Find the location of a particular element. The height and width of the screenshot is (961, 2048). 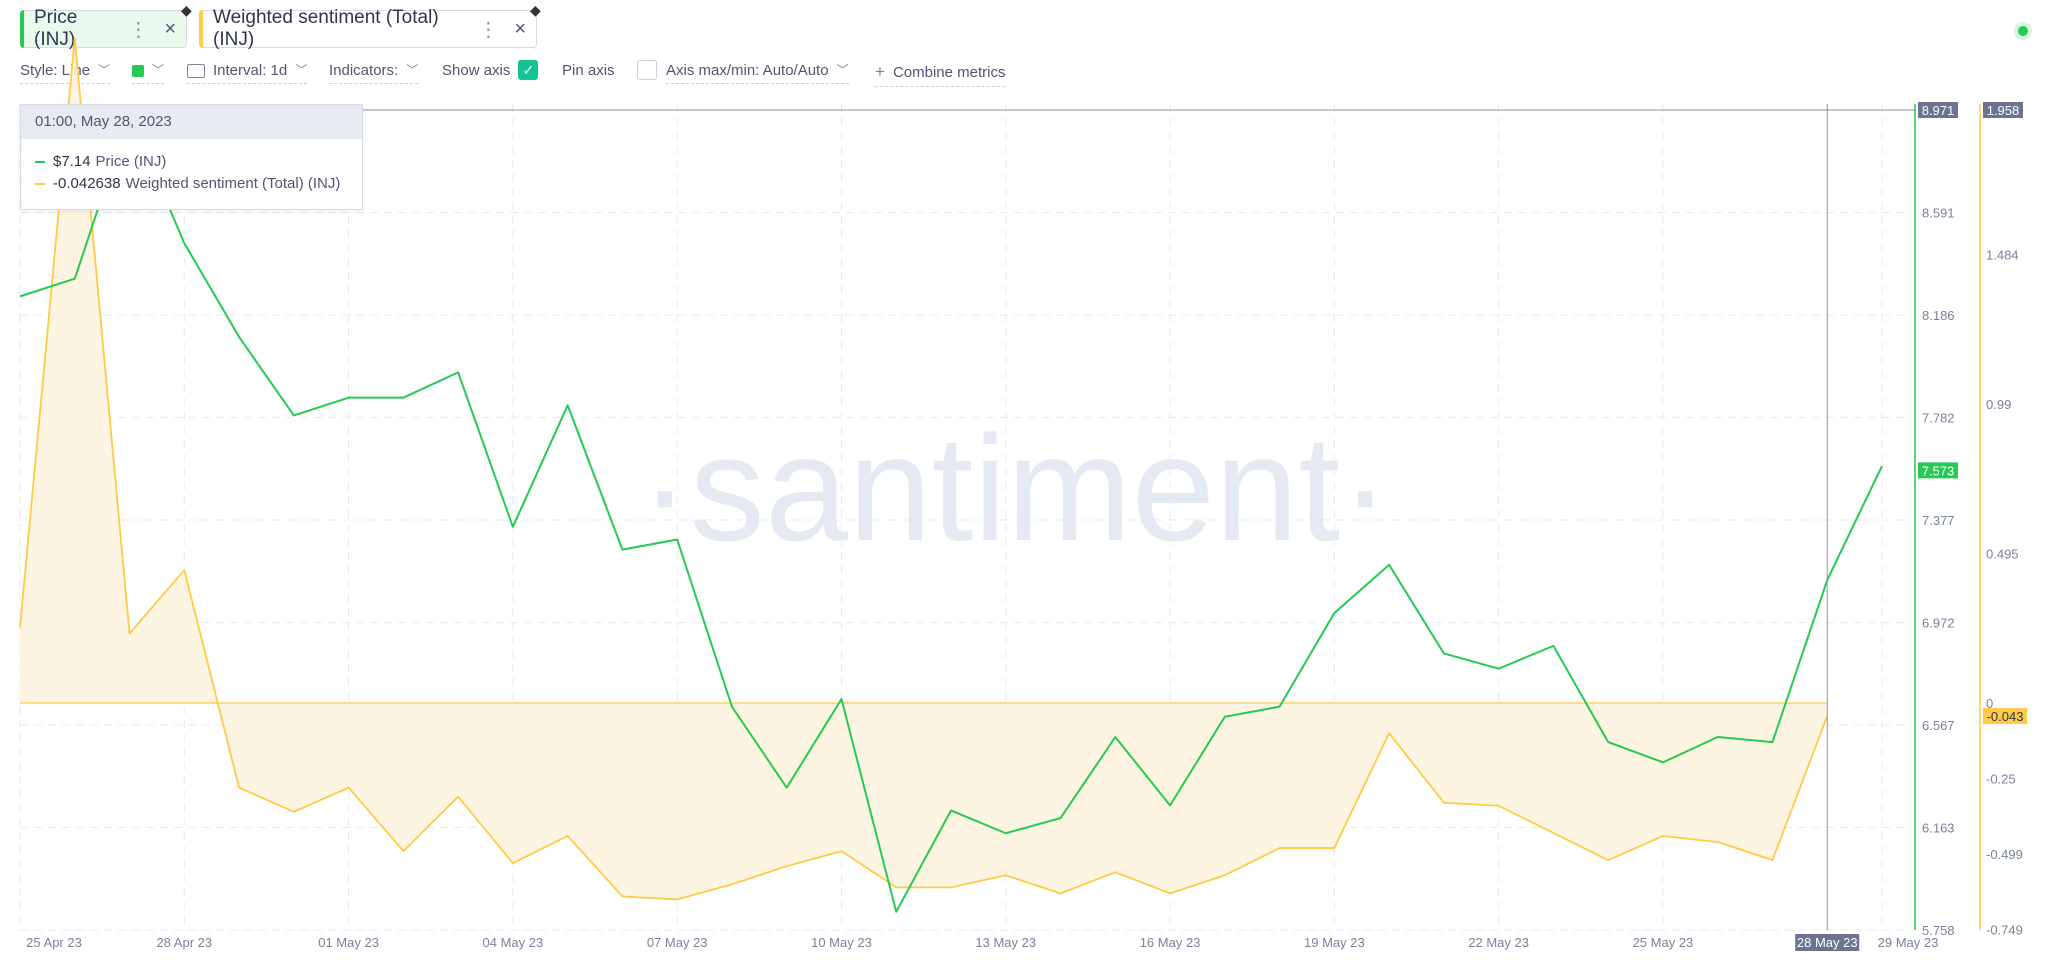

style-label: Style: Line is located at coordinates (55, 70).